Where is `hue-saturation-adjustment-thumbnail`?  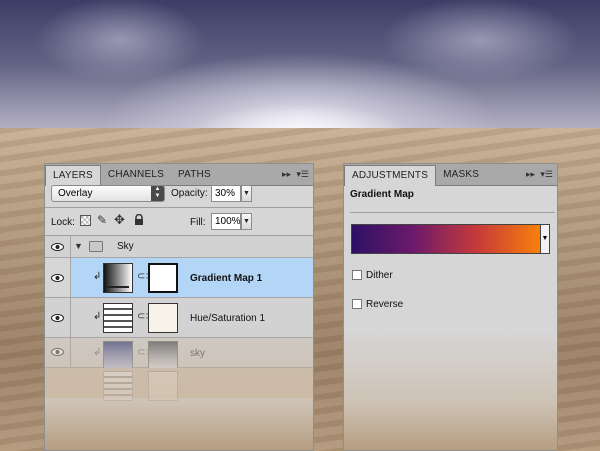 hue-saturation-adjustment-thumbnail is located at coordinates (118, 318).